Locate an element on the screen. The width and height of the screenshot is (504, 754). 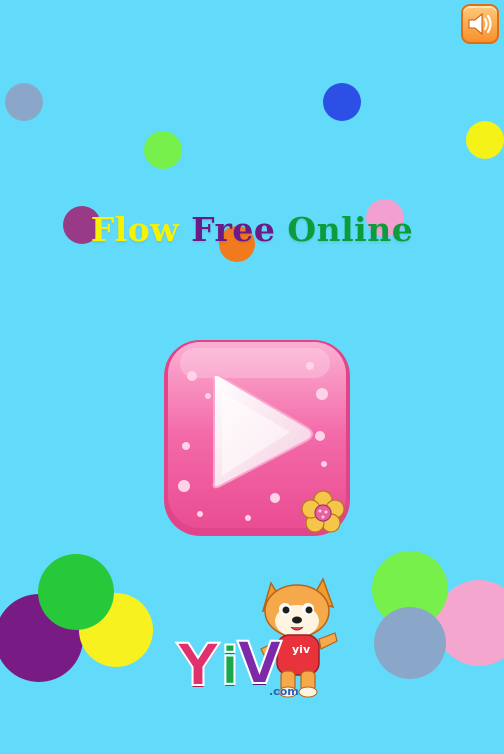
logo-suffix: .com is located at coordinates (284, 691).